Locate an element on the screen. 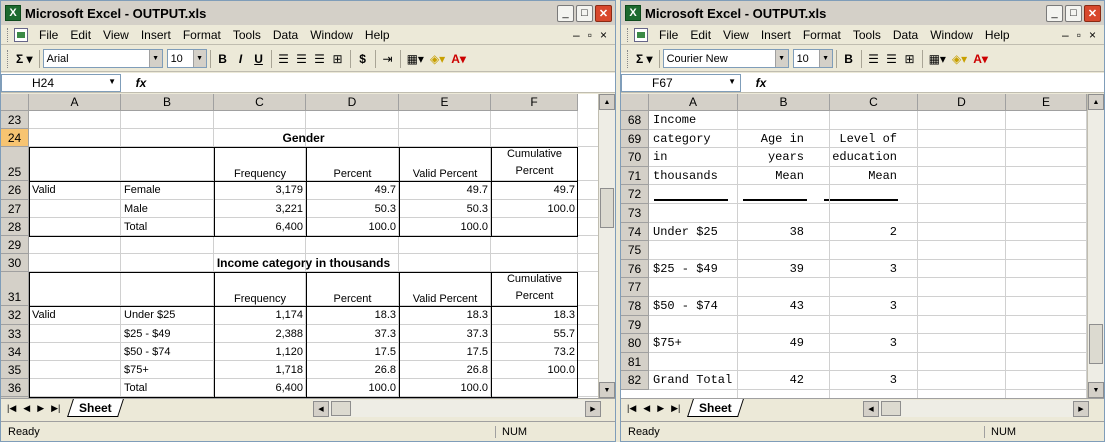 The image size is (1105, 442). menu-data: Data is located at coordinates (905, 35).